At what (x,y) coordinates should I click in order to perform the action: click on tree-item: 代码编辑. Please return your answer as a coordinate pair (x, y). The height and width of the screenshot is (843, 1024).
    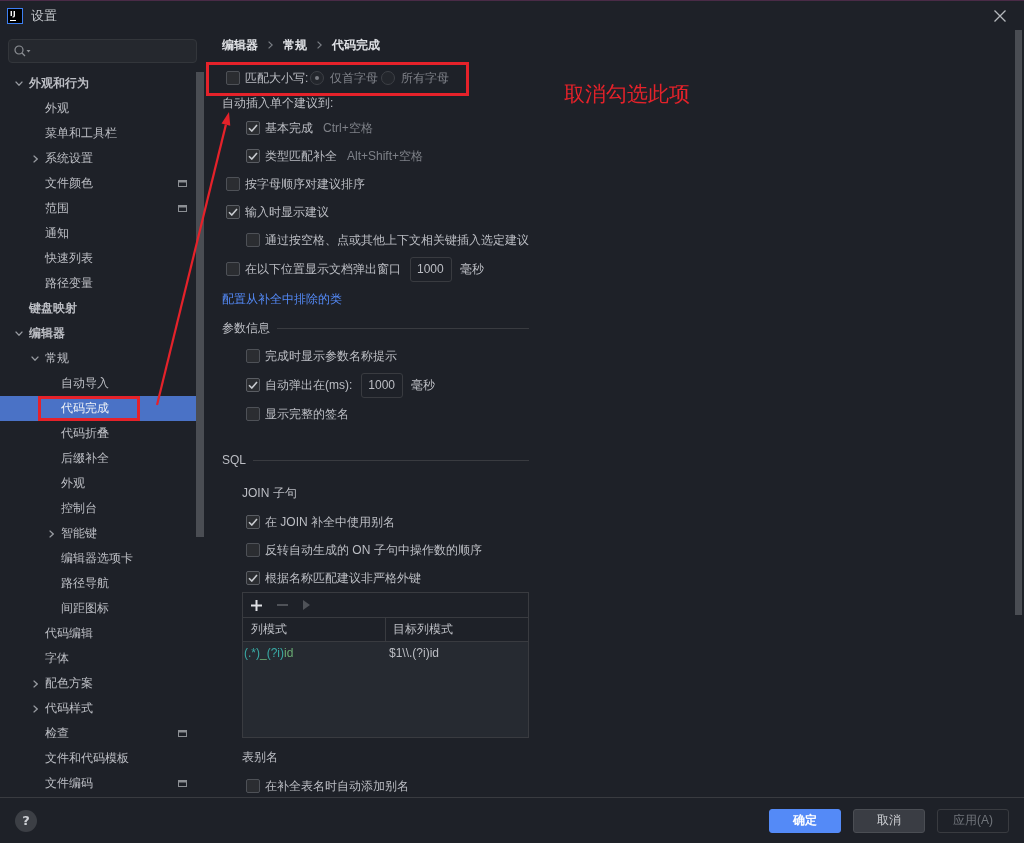
    Looking at the image, I should click on (98, 633).